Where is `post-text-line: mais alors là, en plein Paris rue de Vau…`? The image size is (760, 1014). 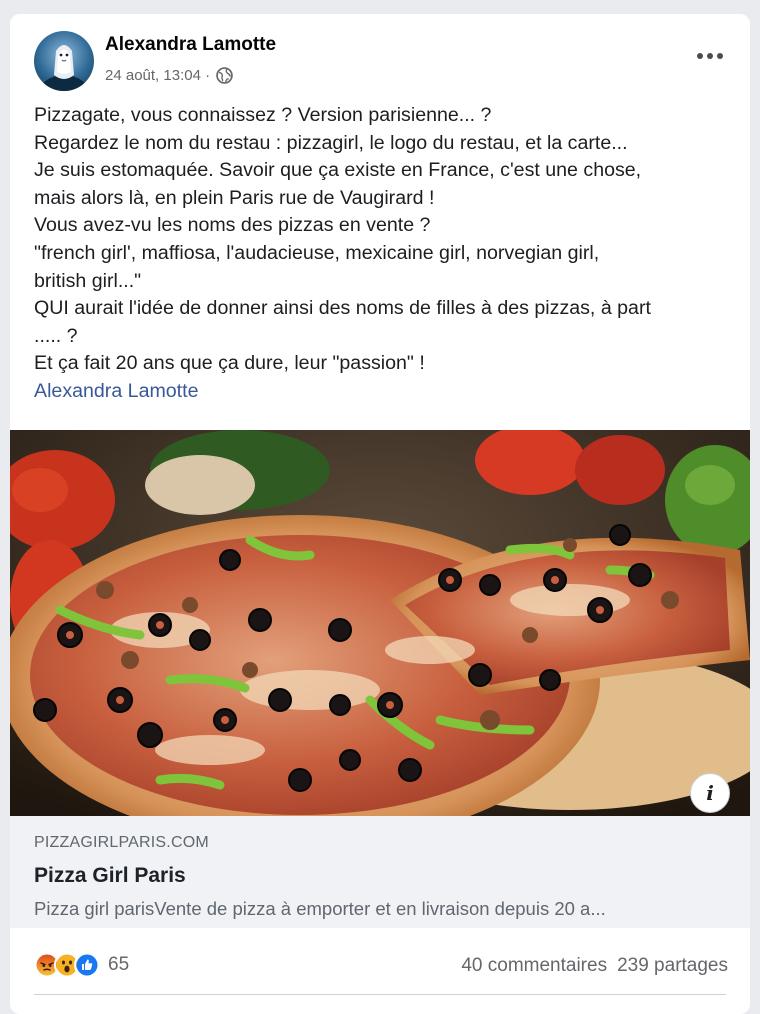
post-text-line: mais alors là, en plein Paris rue de Vau… is located at coordinates (234, 197).